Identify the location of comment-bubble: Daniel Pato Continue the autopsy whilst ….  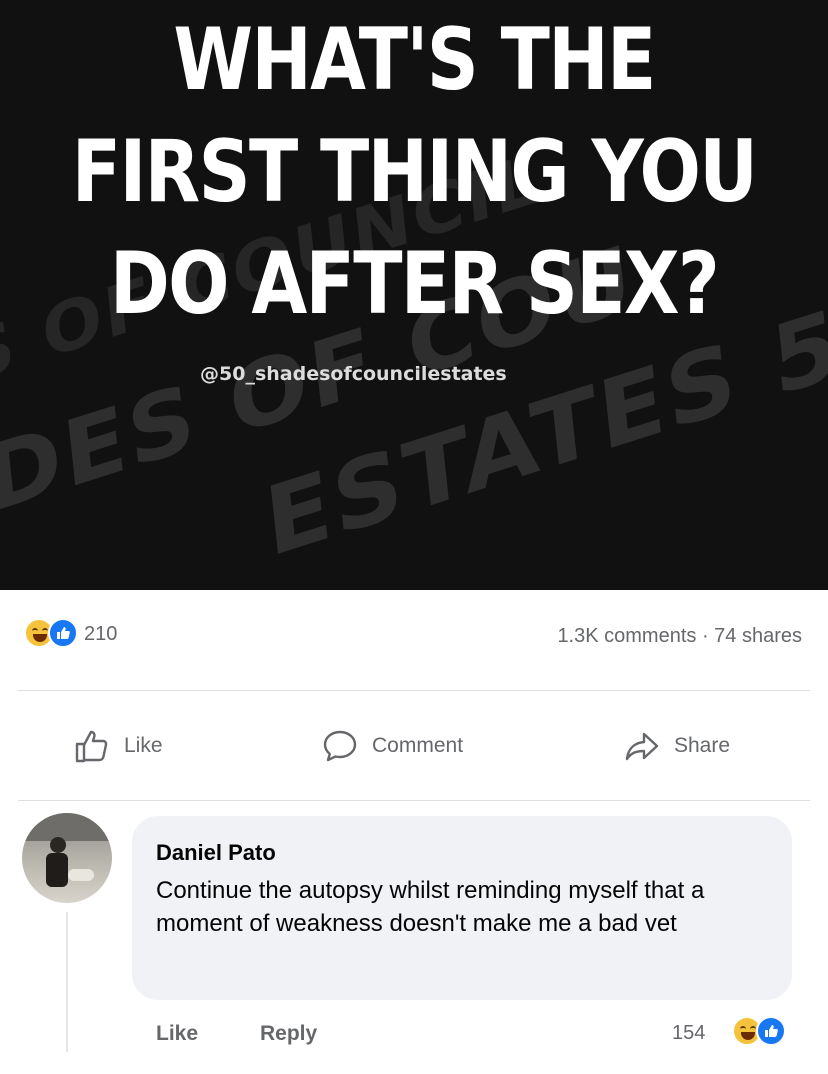
(462, 908).